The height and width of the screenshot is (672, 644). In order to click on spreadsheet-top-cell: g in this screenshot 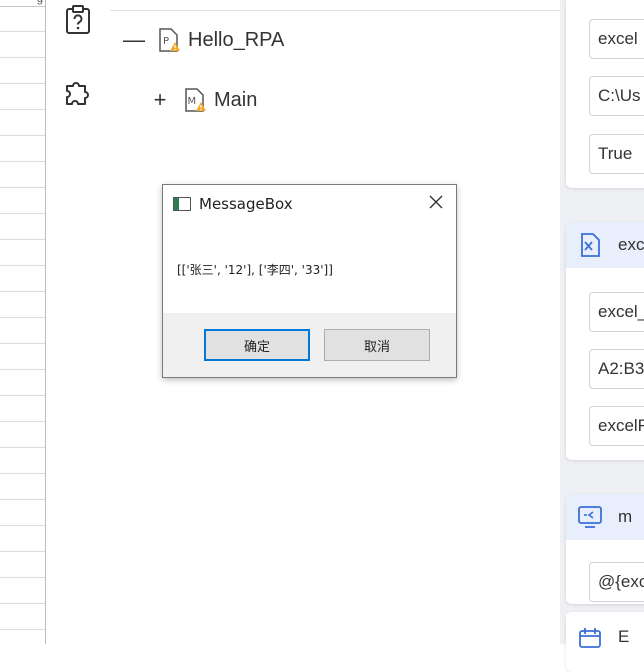, I will do `click(22, 3)`.